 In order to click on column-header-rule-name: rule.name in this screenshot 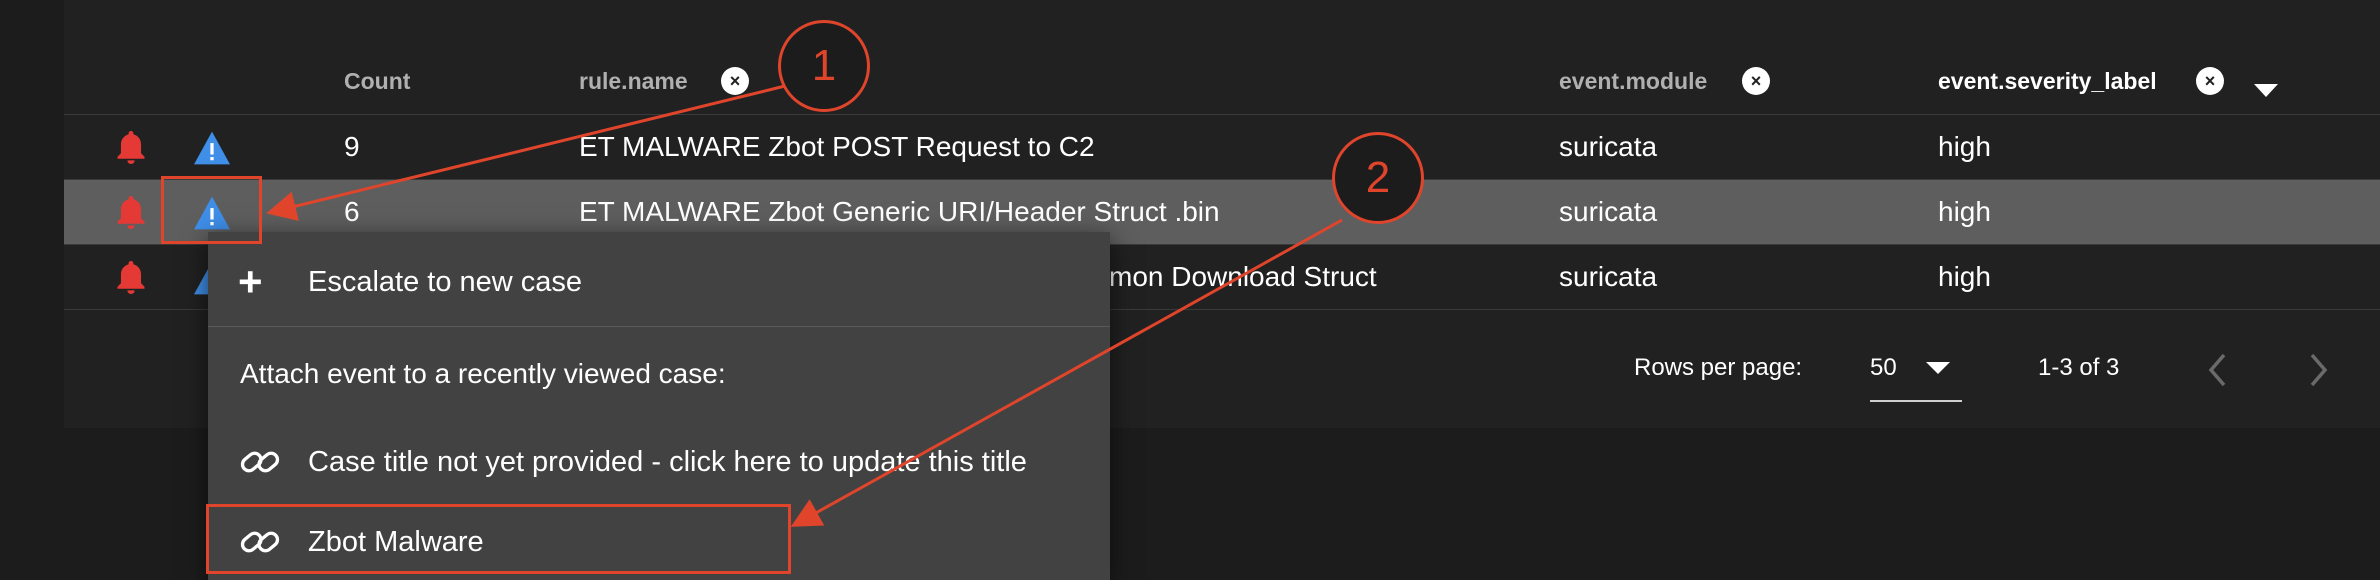, I will do `click(633, 81)`.